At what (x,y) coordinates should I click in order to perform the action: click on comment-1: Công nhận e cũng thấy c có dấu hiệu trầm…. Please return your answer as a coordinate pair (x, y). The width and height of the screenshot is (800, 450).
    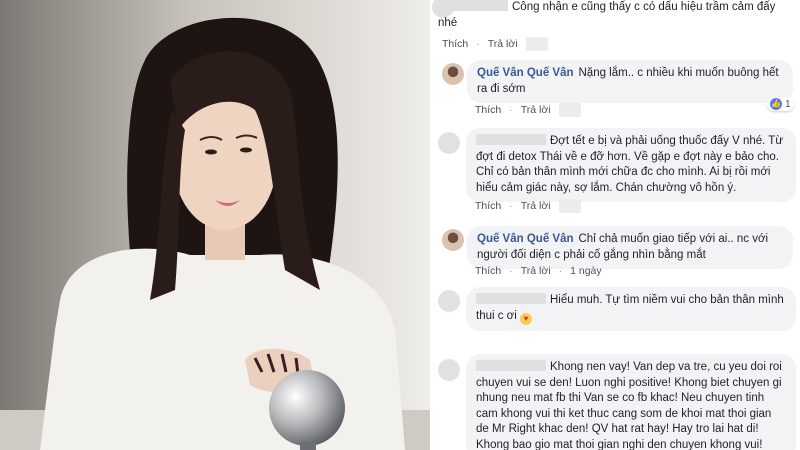
    Looking at the image, I should click on (613, 18).